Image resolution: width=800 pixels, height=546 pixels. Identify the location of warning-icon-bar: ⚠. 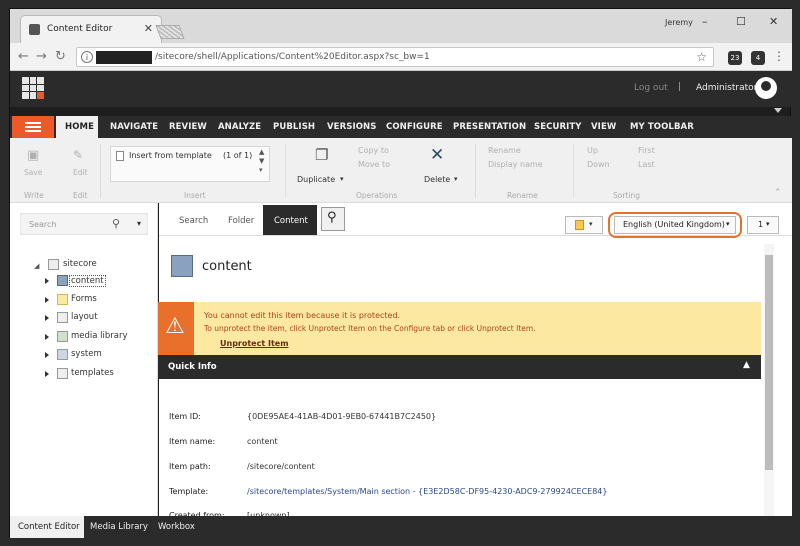
(176, 328).